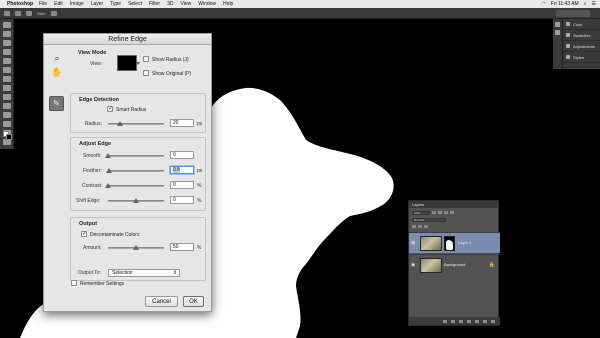 Image resolution: width=600 pixels, height=338 pixels. What do you see at coordinates (6, 34) in the screenshot?
I see `marquee-tool-icon` at bounding box center [6, 34].